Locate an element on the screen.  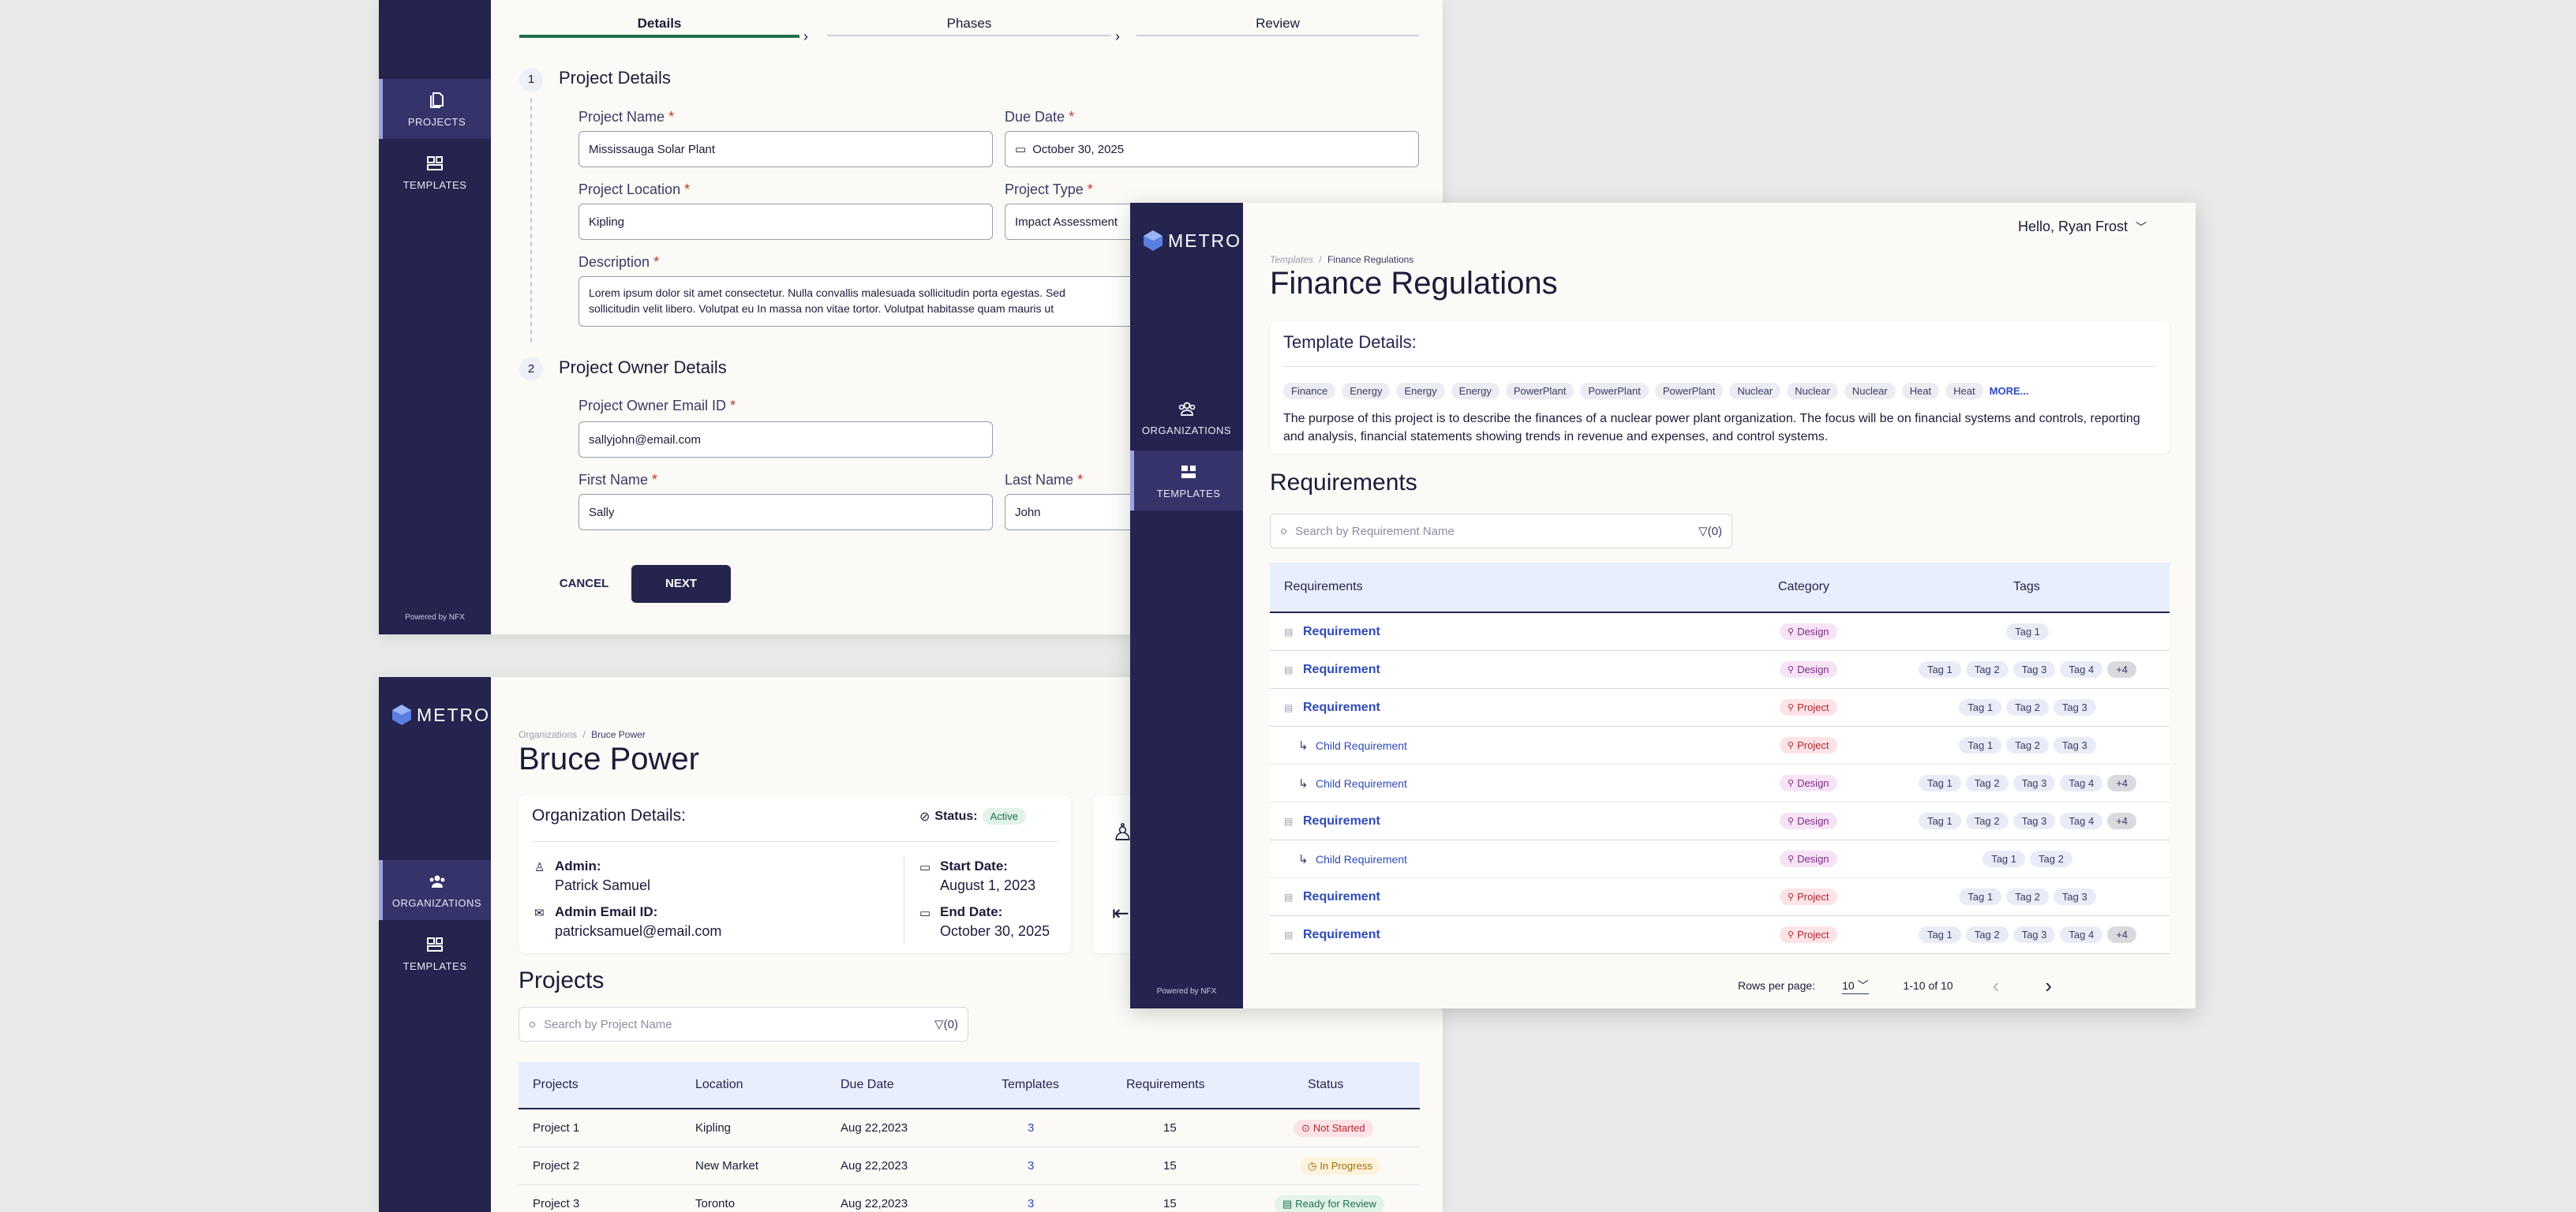
step-review: Review is located at coordinates (1277, 24).